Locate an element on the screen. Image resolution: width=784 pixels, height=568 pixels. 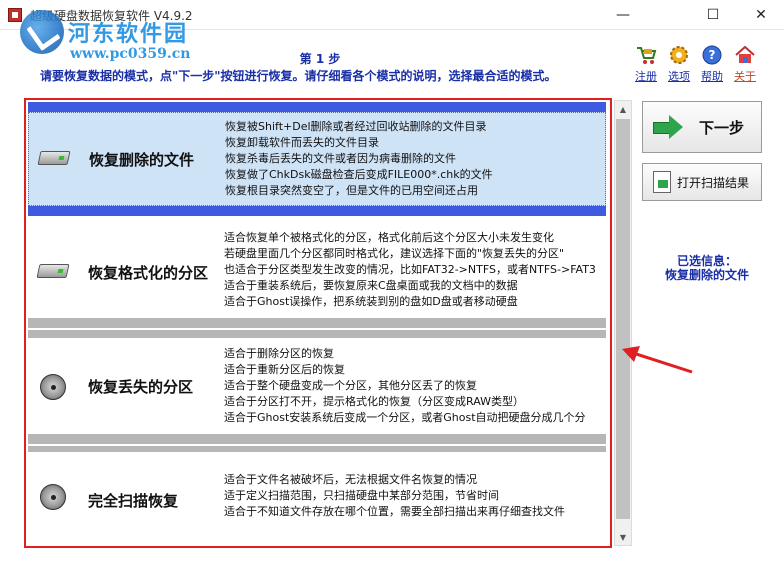
mode-title: 完全扫描恢复 is located at coordinates (133, 501).